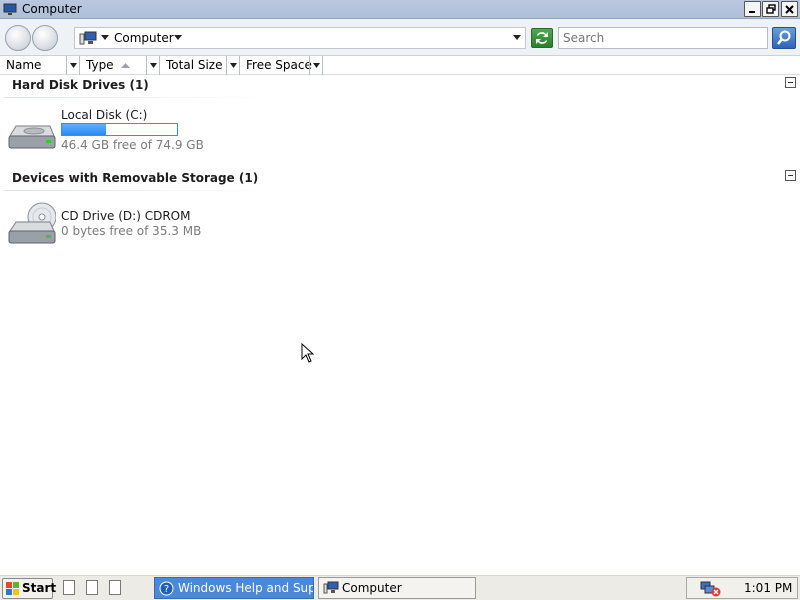  I want to click on drive-free-space: 0 bytes free of 35.3 MB, so click(131, 231).